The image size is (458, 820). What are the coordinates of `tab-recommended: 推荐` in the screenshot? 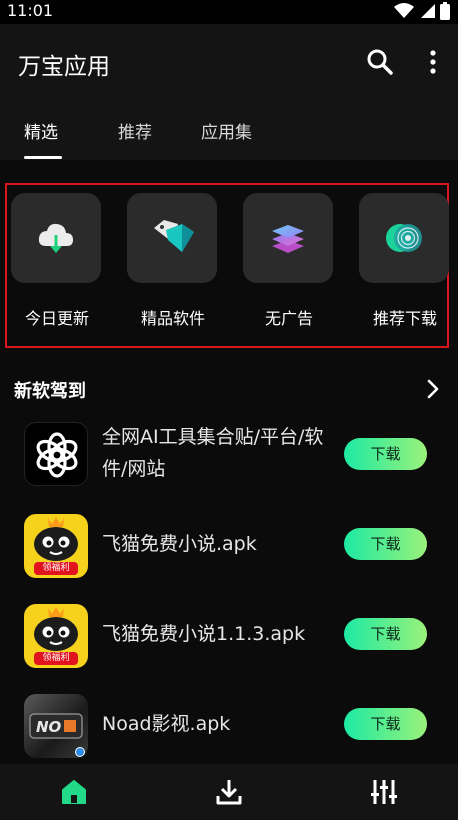 It's located at (135, 130).